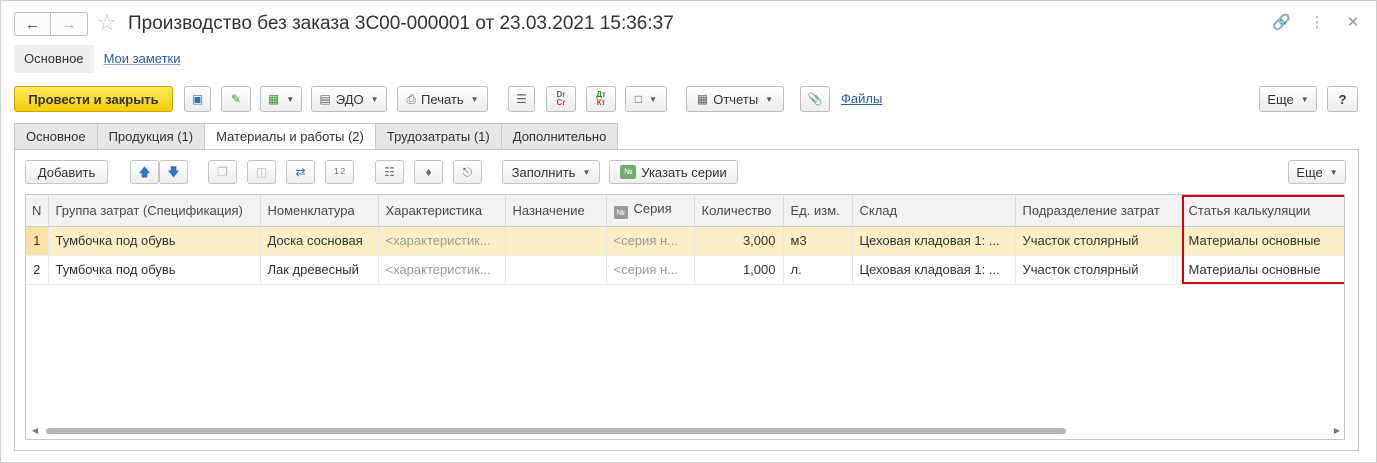 This screenshot has width=1377, height=463. What do you see at coordinates (55, 136) in the screenshot?
I see `tab-main: Основное` at bounding box center [55, 136].